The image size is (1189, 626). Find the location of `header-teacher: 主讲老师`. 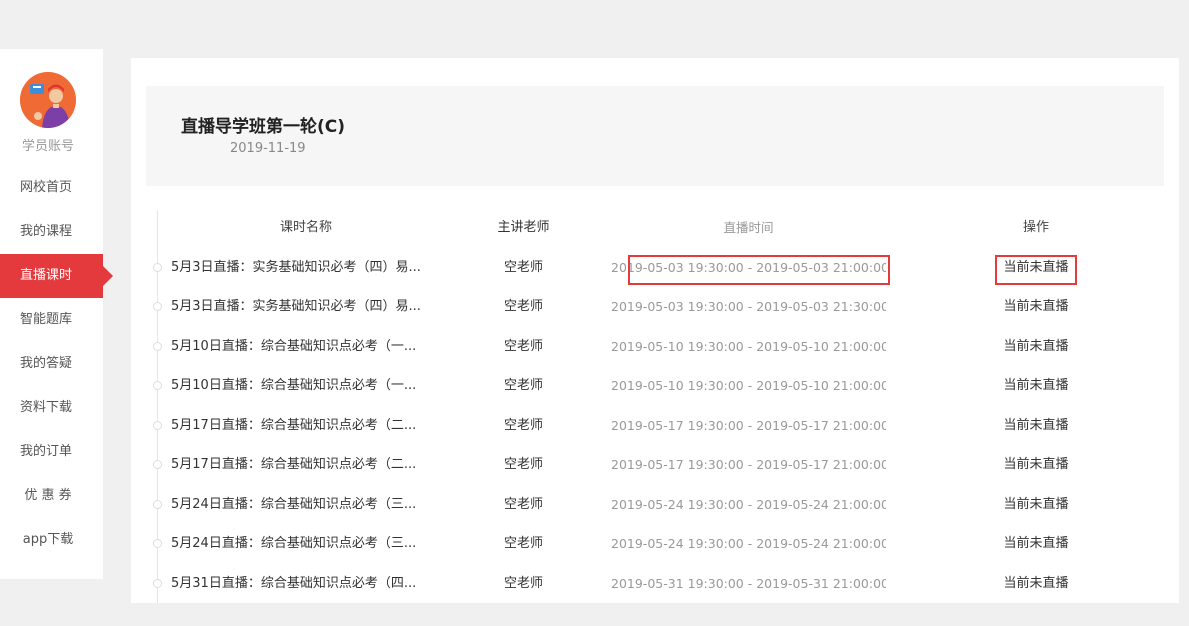

header-teacher: 主讲老师 is located at coordinates (523, 227).